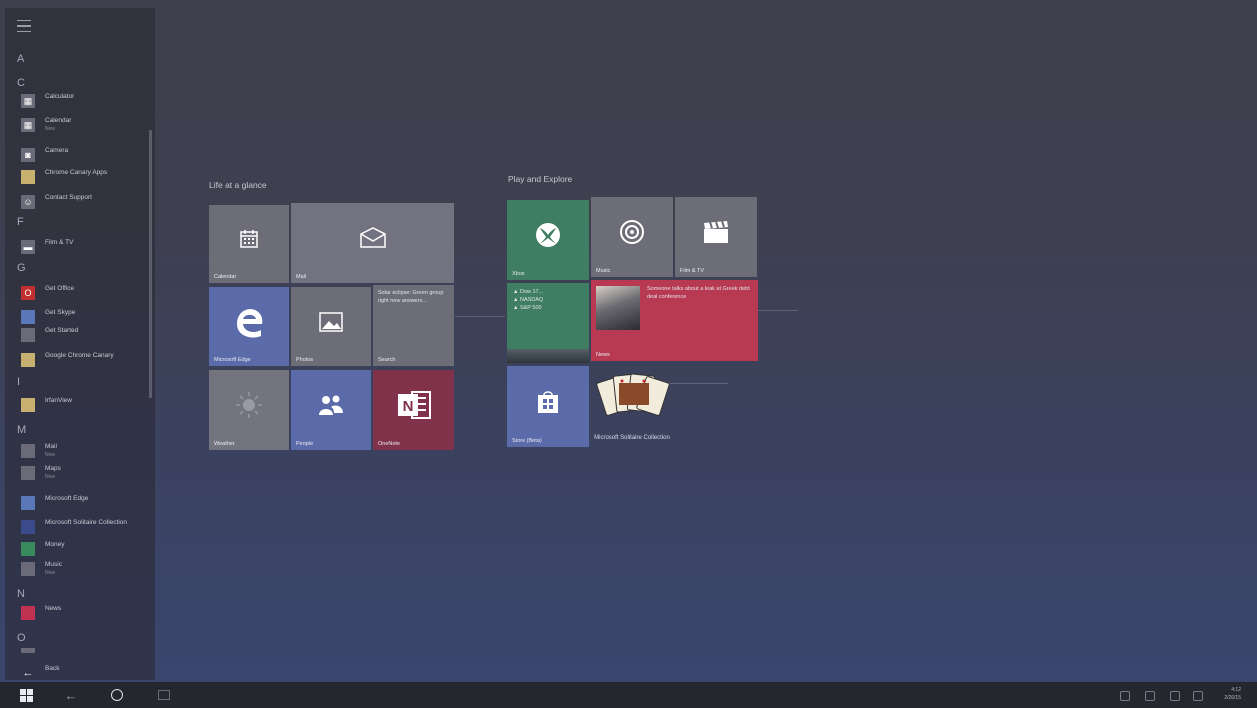 This screenshot has height=708, width=1257. Describe the element at coordinates (548, 401) in the screenshot. I see `store-icon` at that location.